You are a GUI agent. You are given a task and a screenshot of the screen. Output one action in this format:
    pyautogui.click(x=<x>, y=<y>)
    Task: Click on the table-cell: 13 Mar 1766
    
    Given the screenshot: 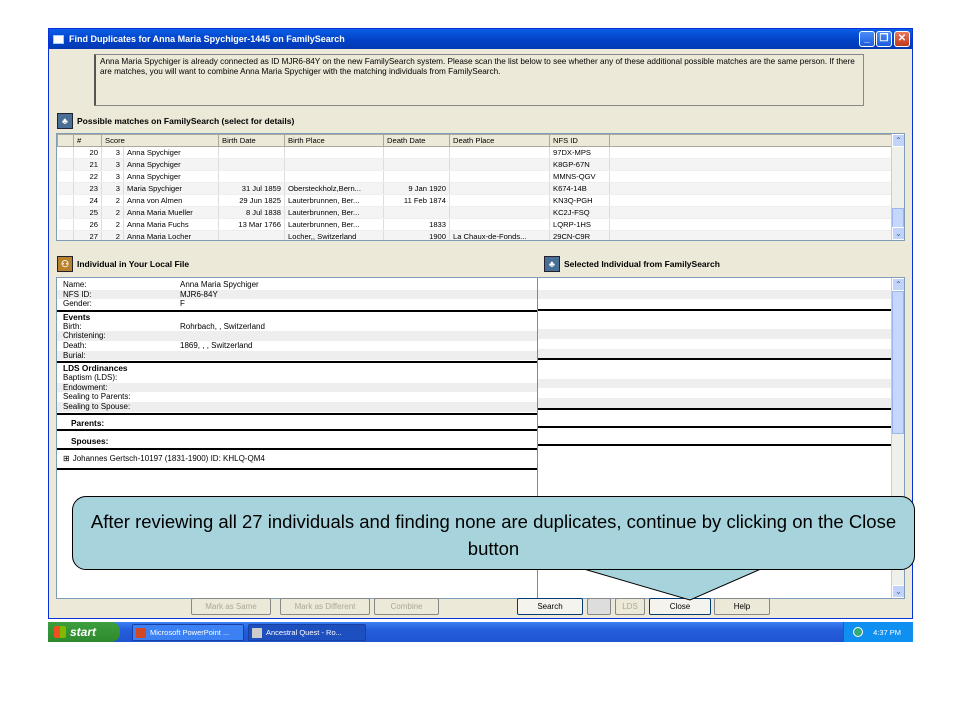 What is the action you would take?
    pyautogui.click(x=251, y=224)
    